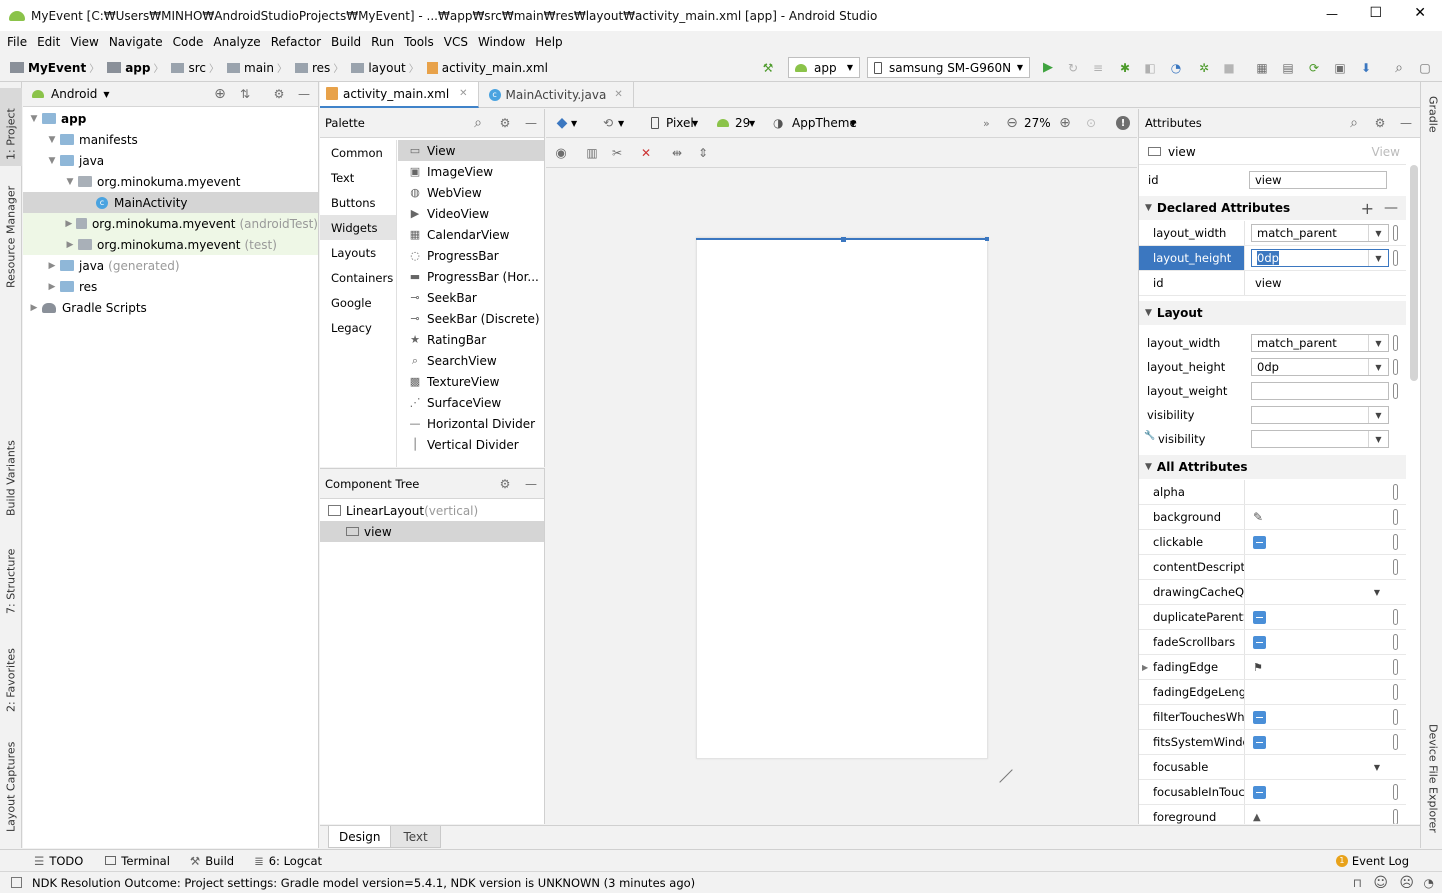 The image size is (1442, 893). What do you see at coordinates (1098, 68) in the screenshot?
I see `apply-code-changes-icon: ≡` at bounding box center [1098, 68].